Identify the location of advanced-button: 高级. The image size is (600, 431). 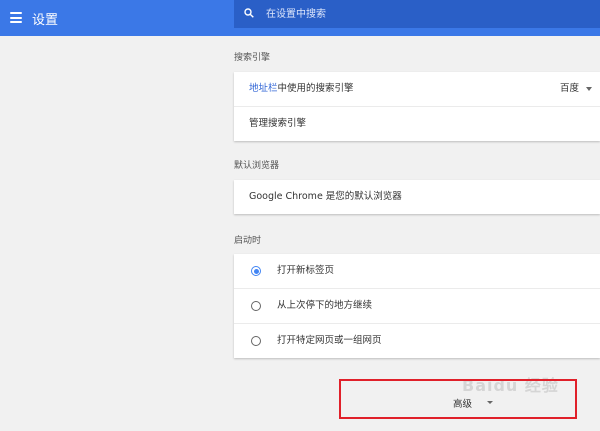
(462, 403).